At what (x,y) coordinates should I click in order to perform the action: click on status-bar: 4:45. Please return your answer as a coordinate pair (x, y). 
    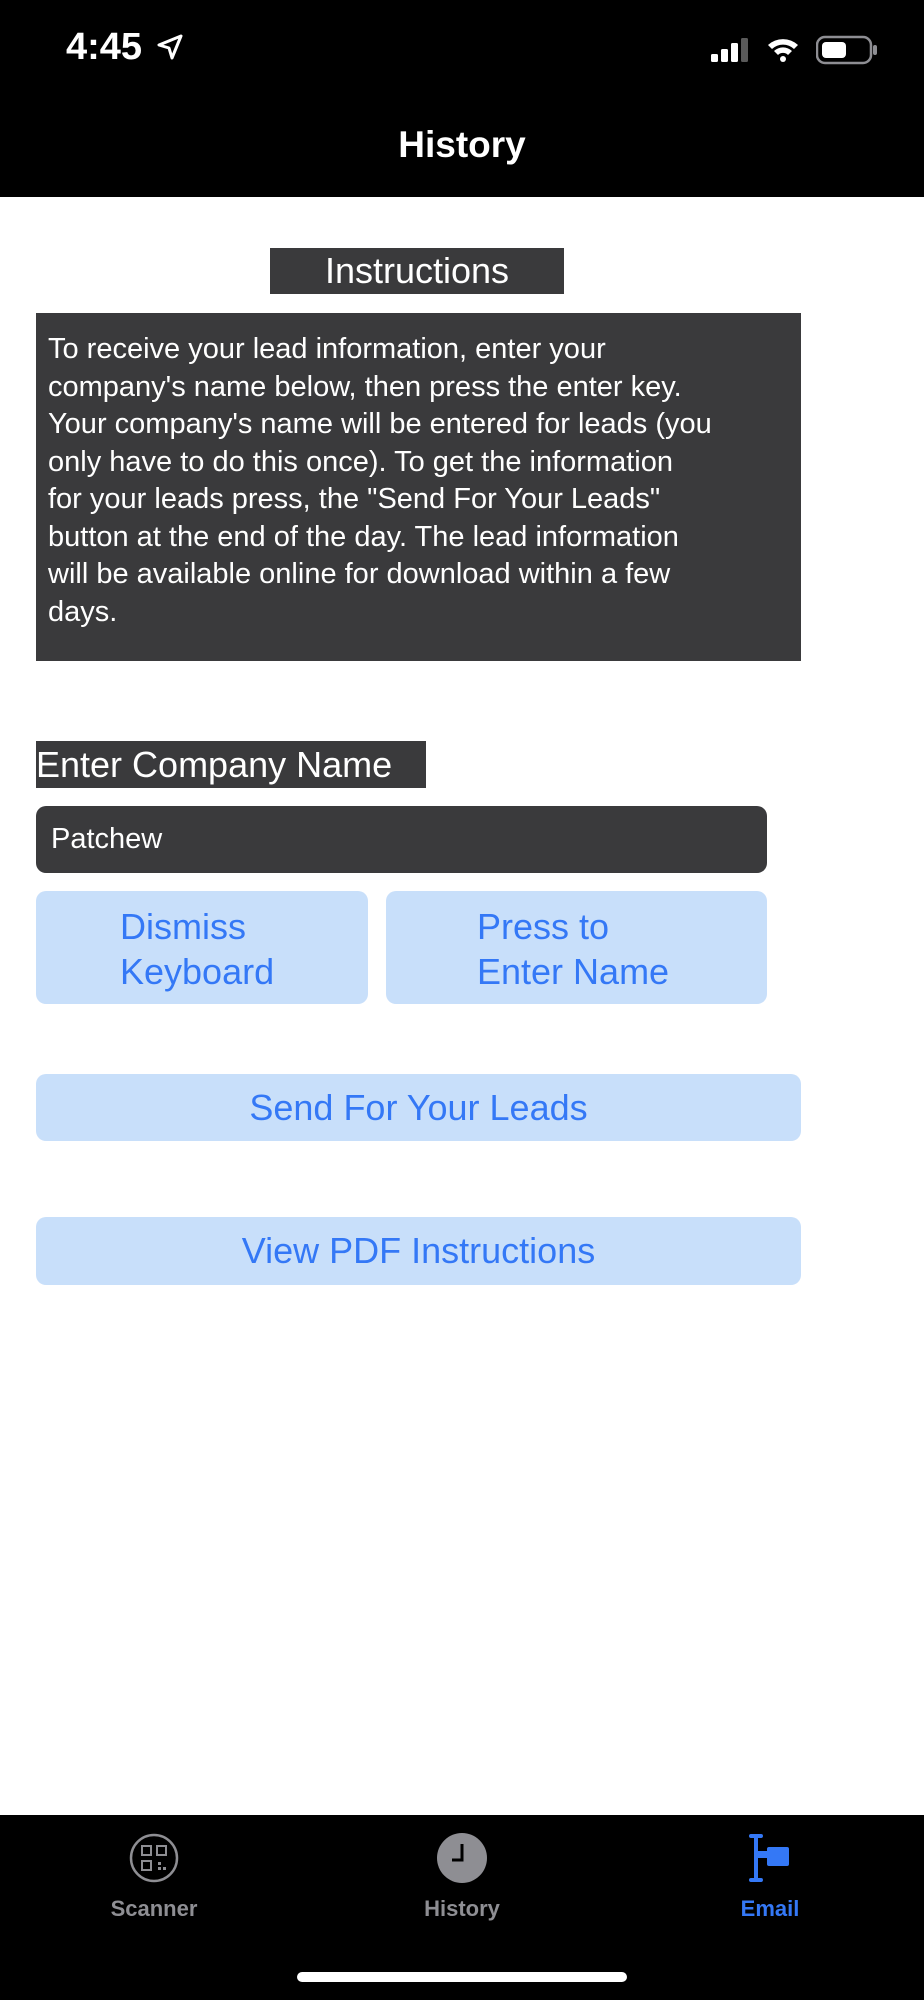
    Looking at the image, I should click on (462, 50).